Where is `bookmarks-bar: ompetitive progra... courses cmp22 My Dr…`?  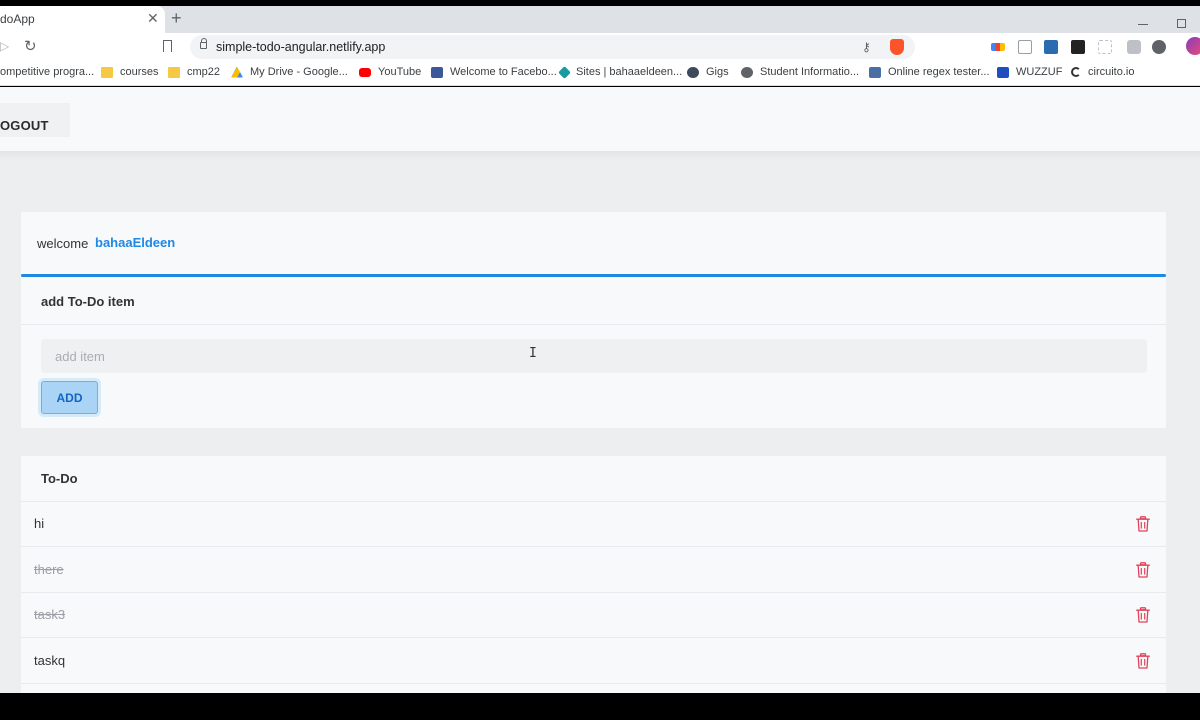 bookmarks-bar: ompetitive progra... courses cmp22 My Dr… is located at coordinates (600, 73).